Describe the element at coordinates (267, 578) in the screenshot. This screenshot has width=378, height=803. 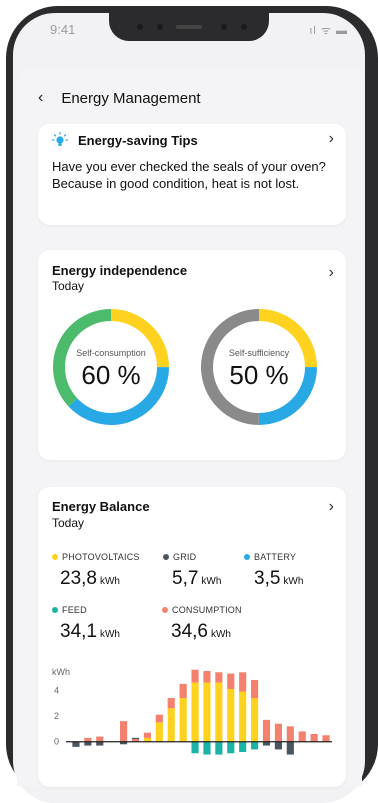
I see `metric-number: 3,5` at that location.